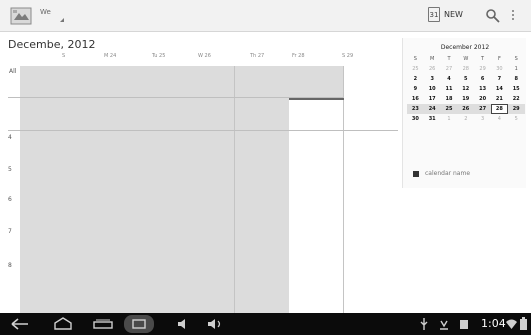 This screenshot has width=531, height=335. What do you see at coordinates (424, 324) in the screenshot?
I see `usb-icon` at bounding box center [424, 324].